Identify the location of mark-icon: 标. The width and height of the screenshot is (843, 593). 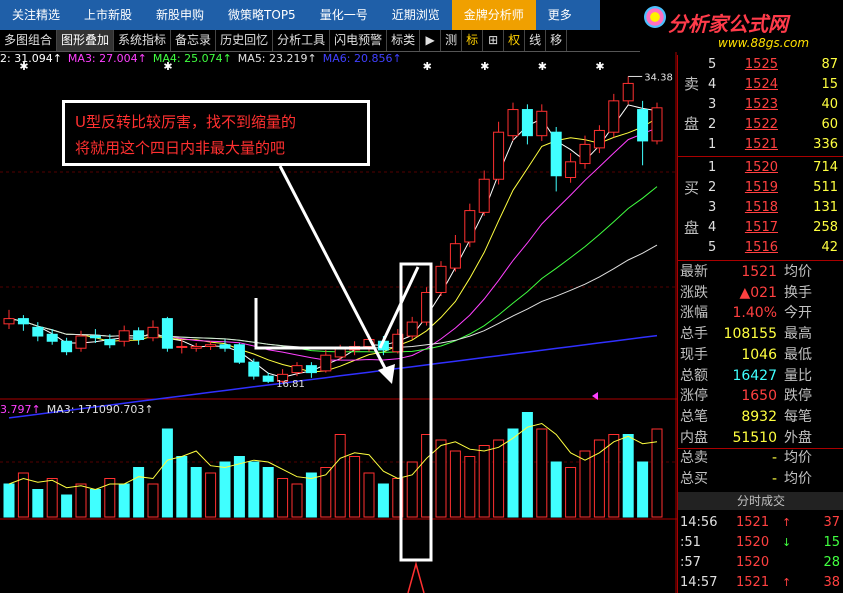
(473, 40).